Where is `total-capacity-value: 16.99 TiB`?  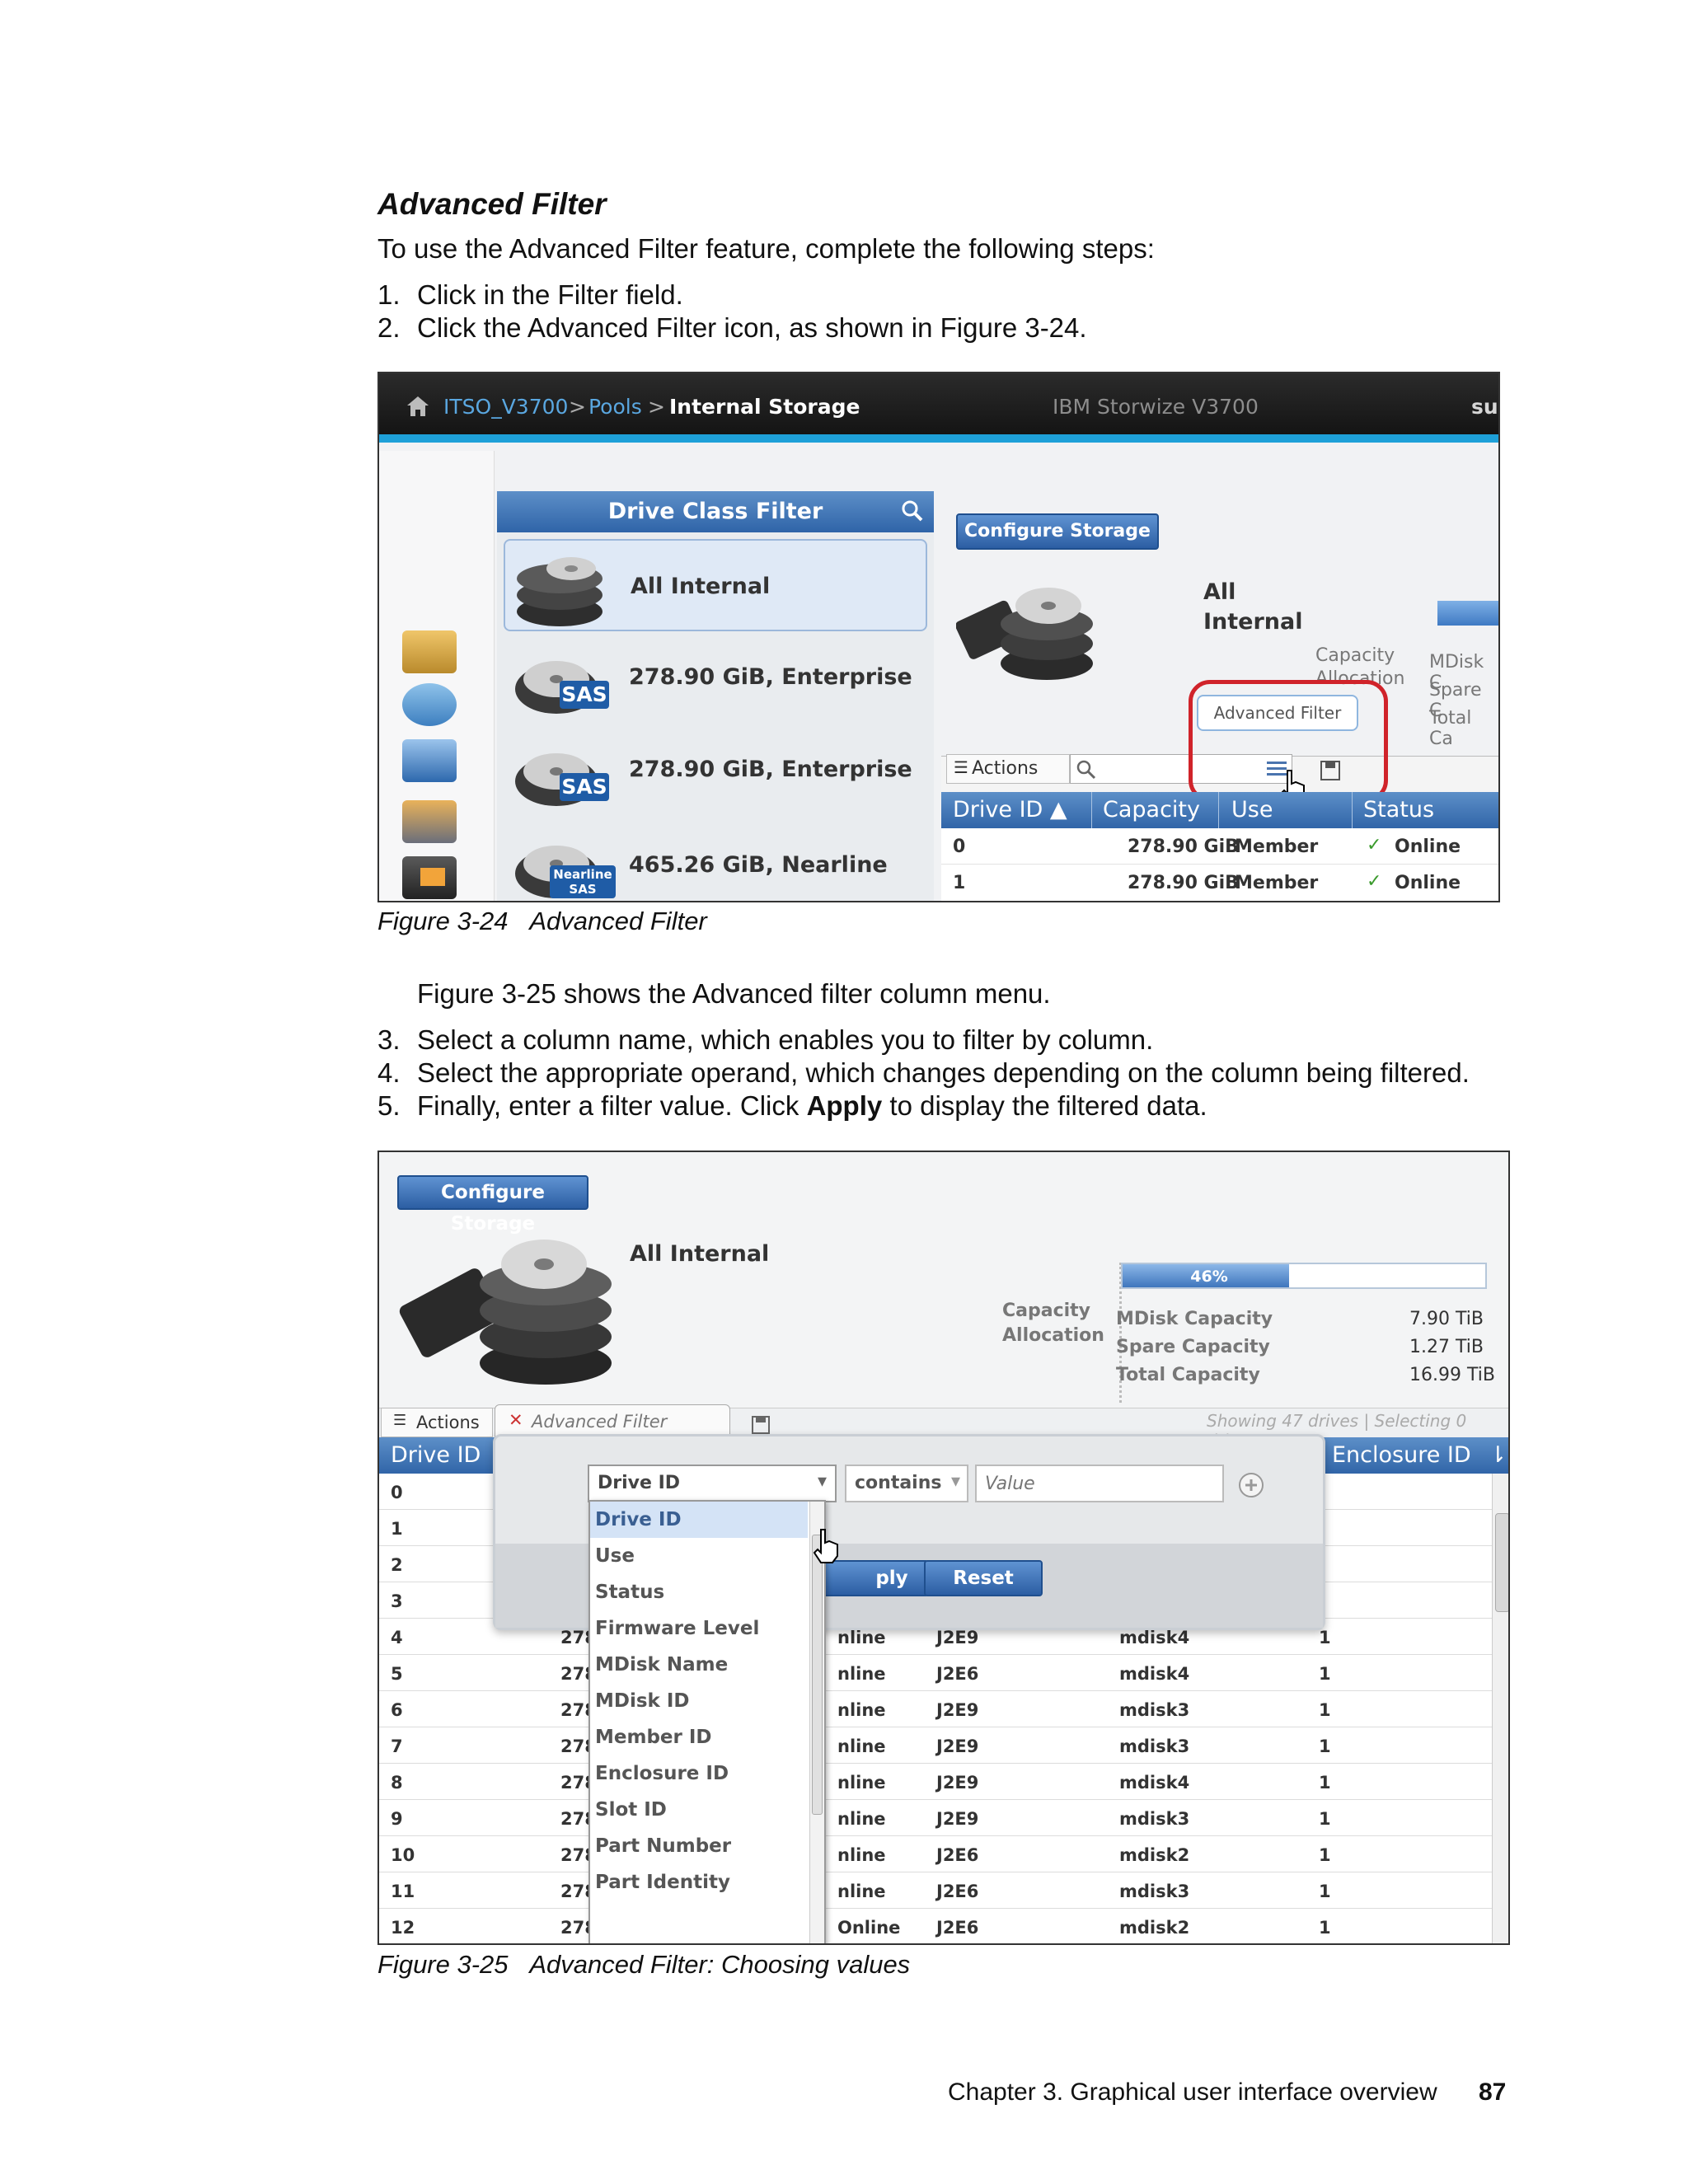 total-capacity-value: 16.99 TiB is located at coordinates (1452, 1375).